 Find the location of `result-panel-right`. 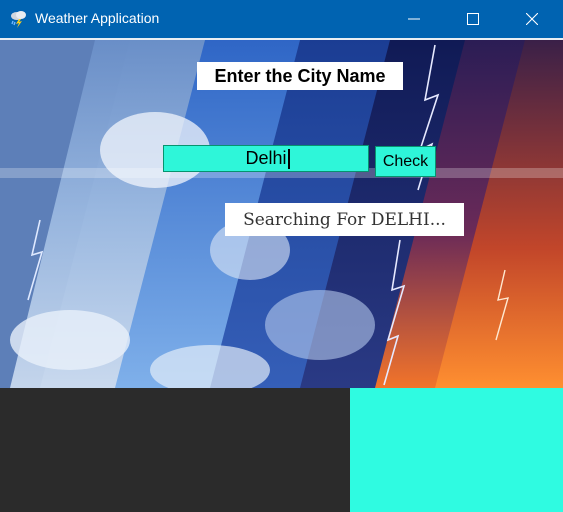

result-panel-right is located at coordinates (456, 450).